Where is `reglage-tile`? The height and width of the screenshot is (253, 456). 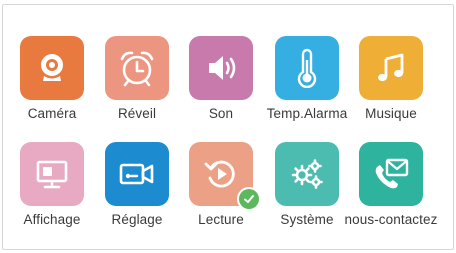 reglage-tile is located at coordinates (137, 174).